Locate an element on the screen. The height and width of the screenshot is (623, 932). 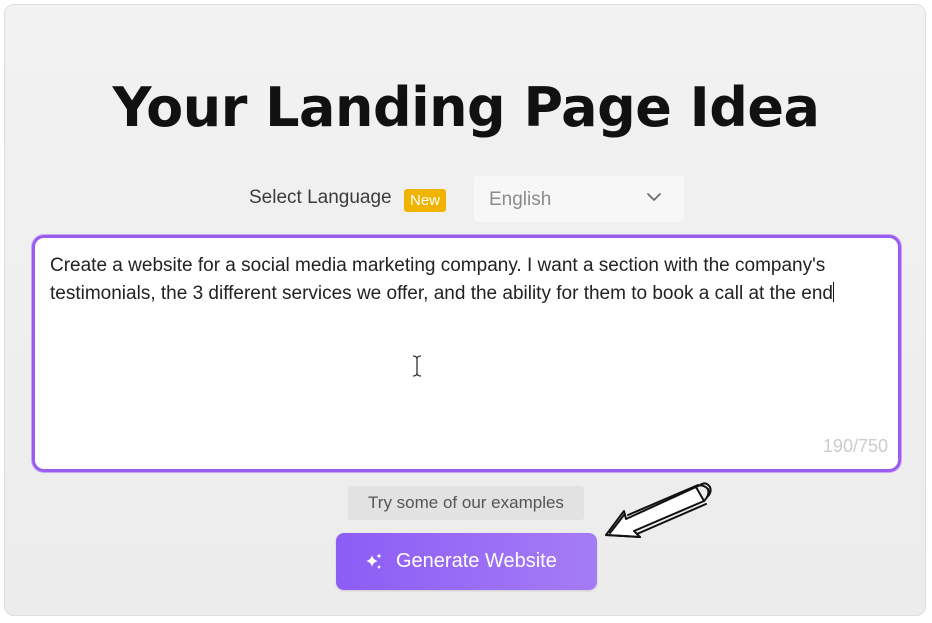
language-label: Select Language is located at coordinates (320, 197).